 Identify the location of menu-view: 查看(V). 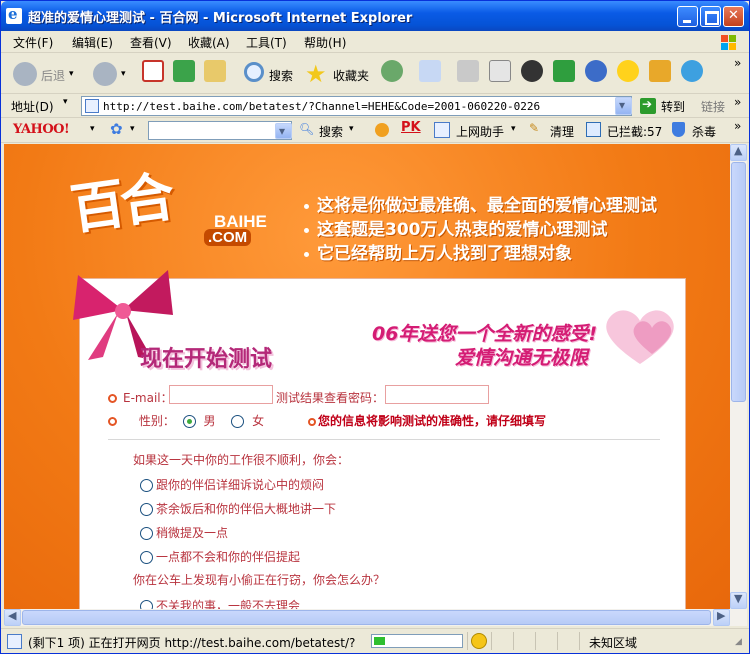
(151, 42).